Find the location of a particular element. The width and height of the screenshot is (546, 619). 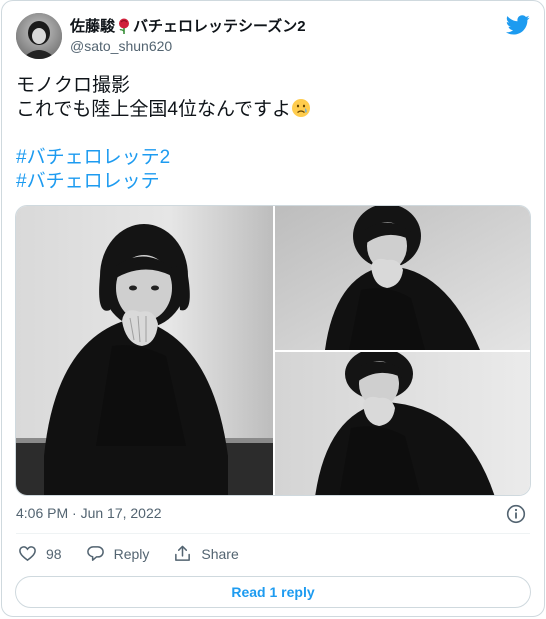

share-icon is located at coordinates (183, 553).